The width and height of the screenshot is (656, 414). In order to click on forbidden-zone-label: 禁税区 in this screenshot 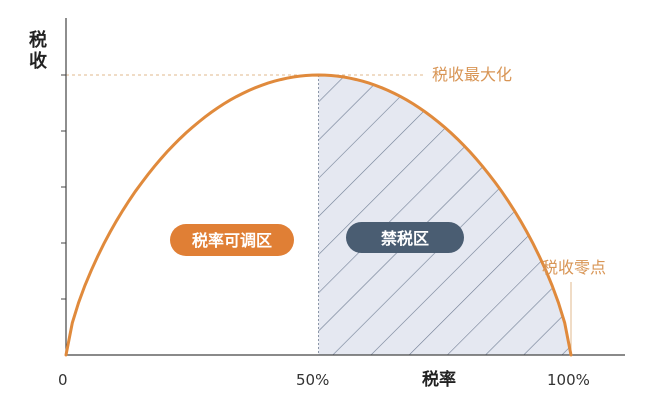, I will do `click(405, 238)`.